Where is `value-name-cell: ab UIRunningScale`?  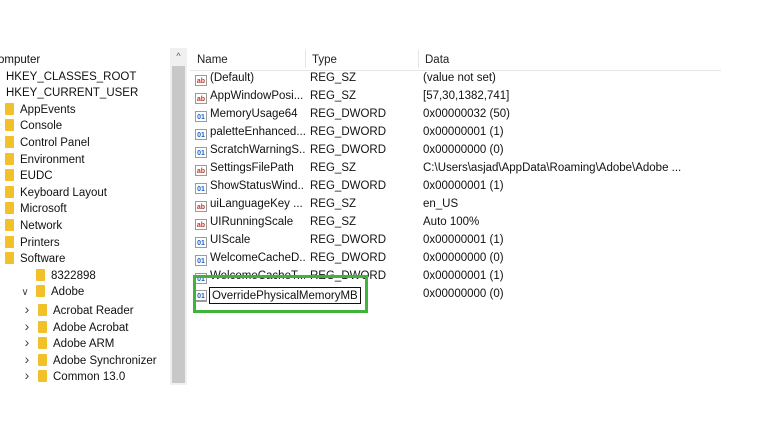
value-name-cell: ab UIRunningScale is located at coordinates (250, 222).